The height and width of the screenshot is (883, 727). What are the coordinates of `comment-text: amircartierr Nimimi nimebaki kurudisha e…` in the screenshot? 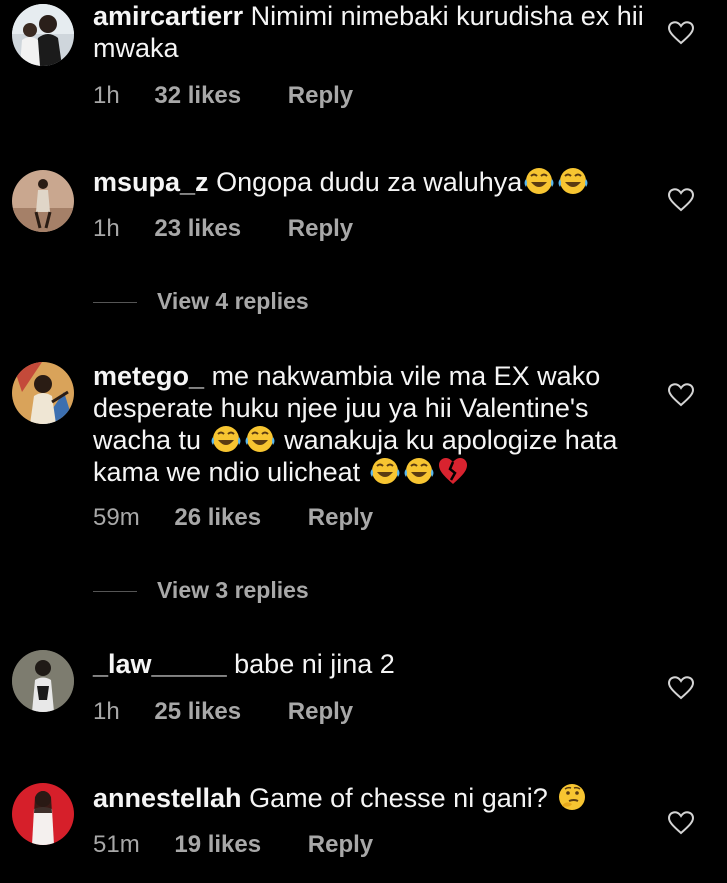 It's located at (373, 32).